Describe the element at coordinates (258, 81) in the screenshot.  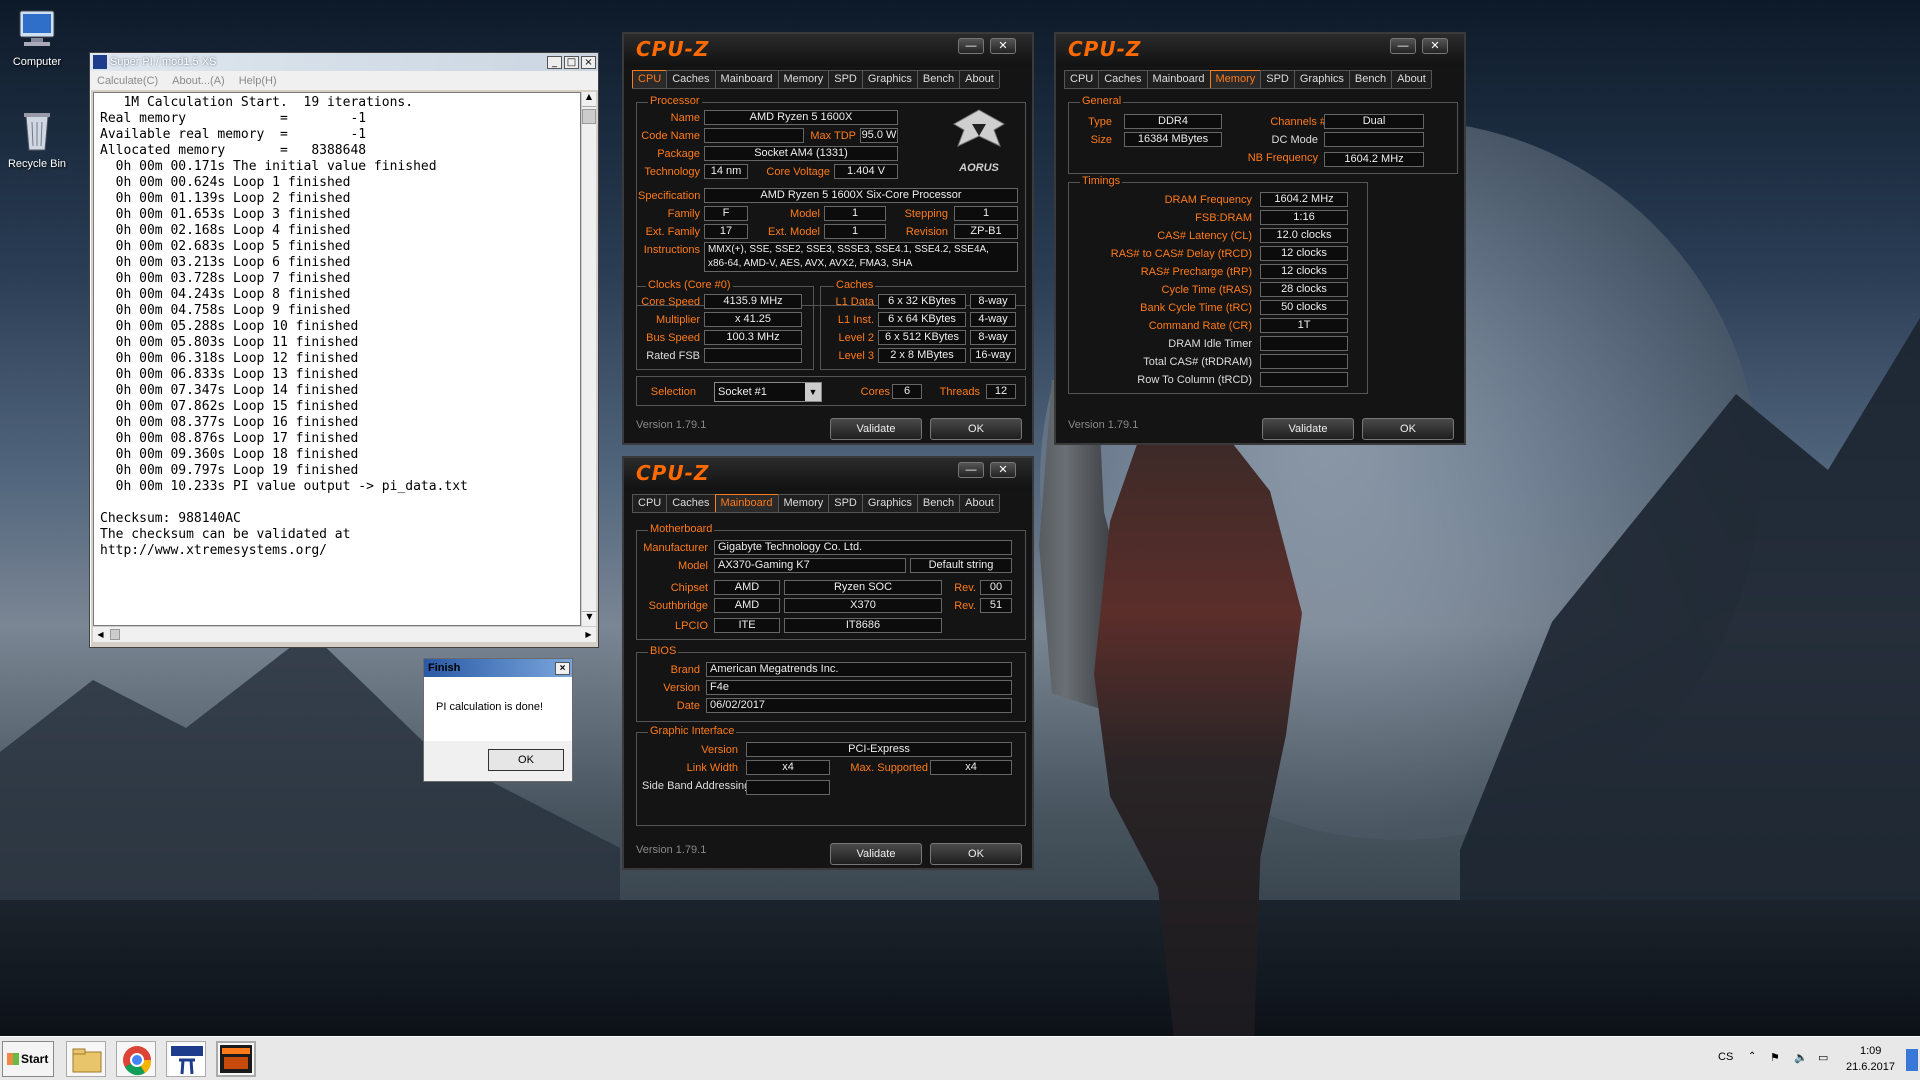
I see `menu-help: Help(H)` at that location.